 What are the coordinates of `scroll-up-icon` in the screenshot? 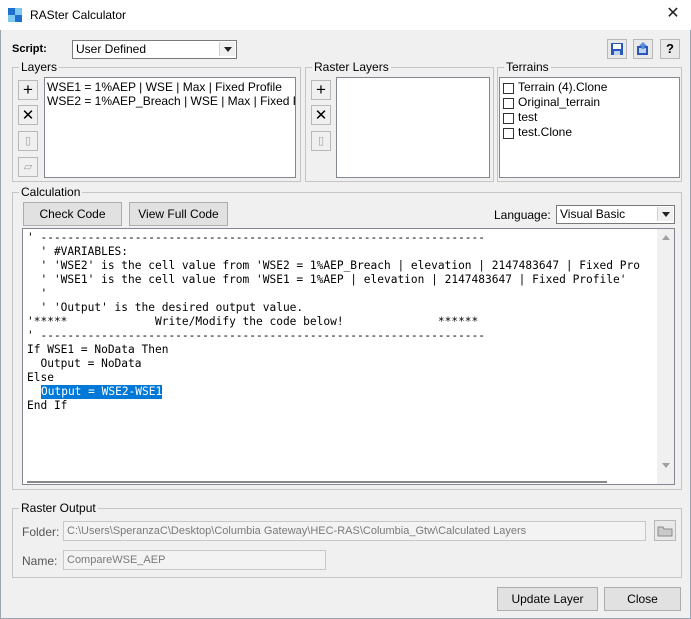 It's located at (666, 237).